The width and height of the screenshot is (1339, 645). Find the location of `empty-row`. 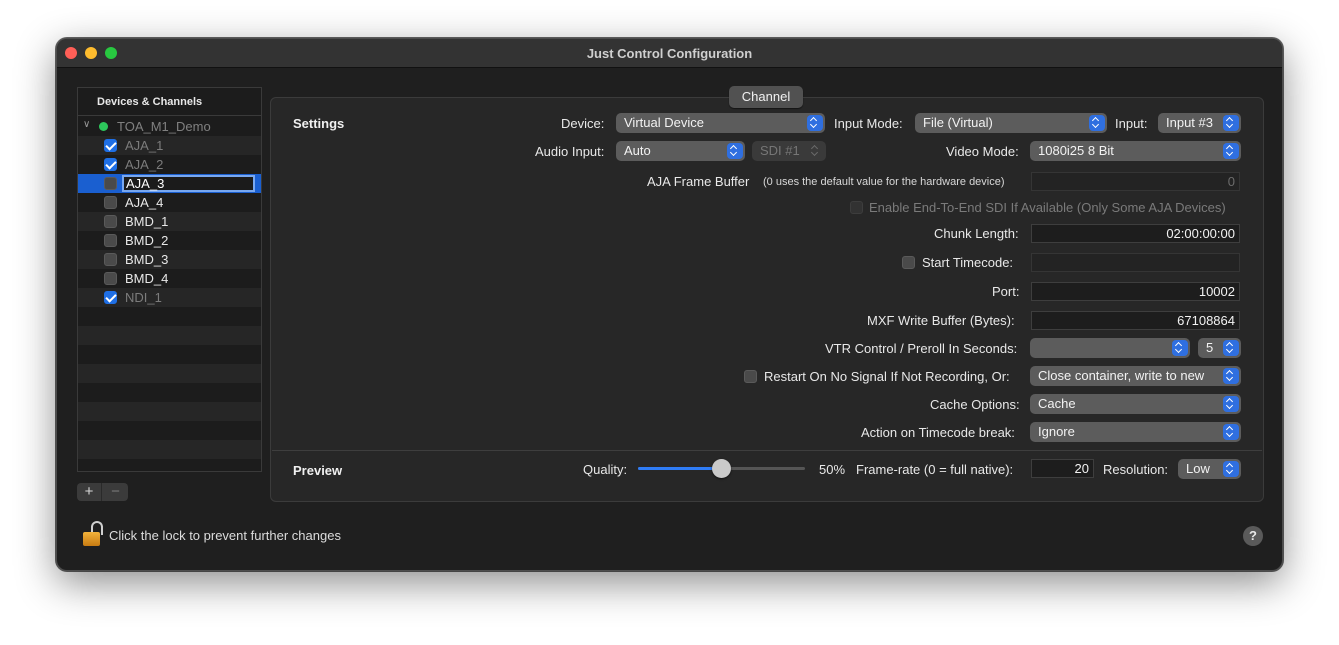

empty-row is located at coordinates (169, 335).